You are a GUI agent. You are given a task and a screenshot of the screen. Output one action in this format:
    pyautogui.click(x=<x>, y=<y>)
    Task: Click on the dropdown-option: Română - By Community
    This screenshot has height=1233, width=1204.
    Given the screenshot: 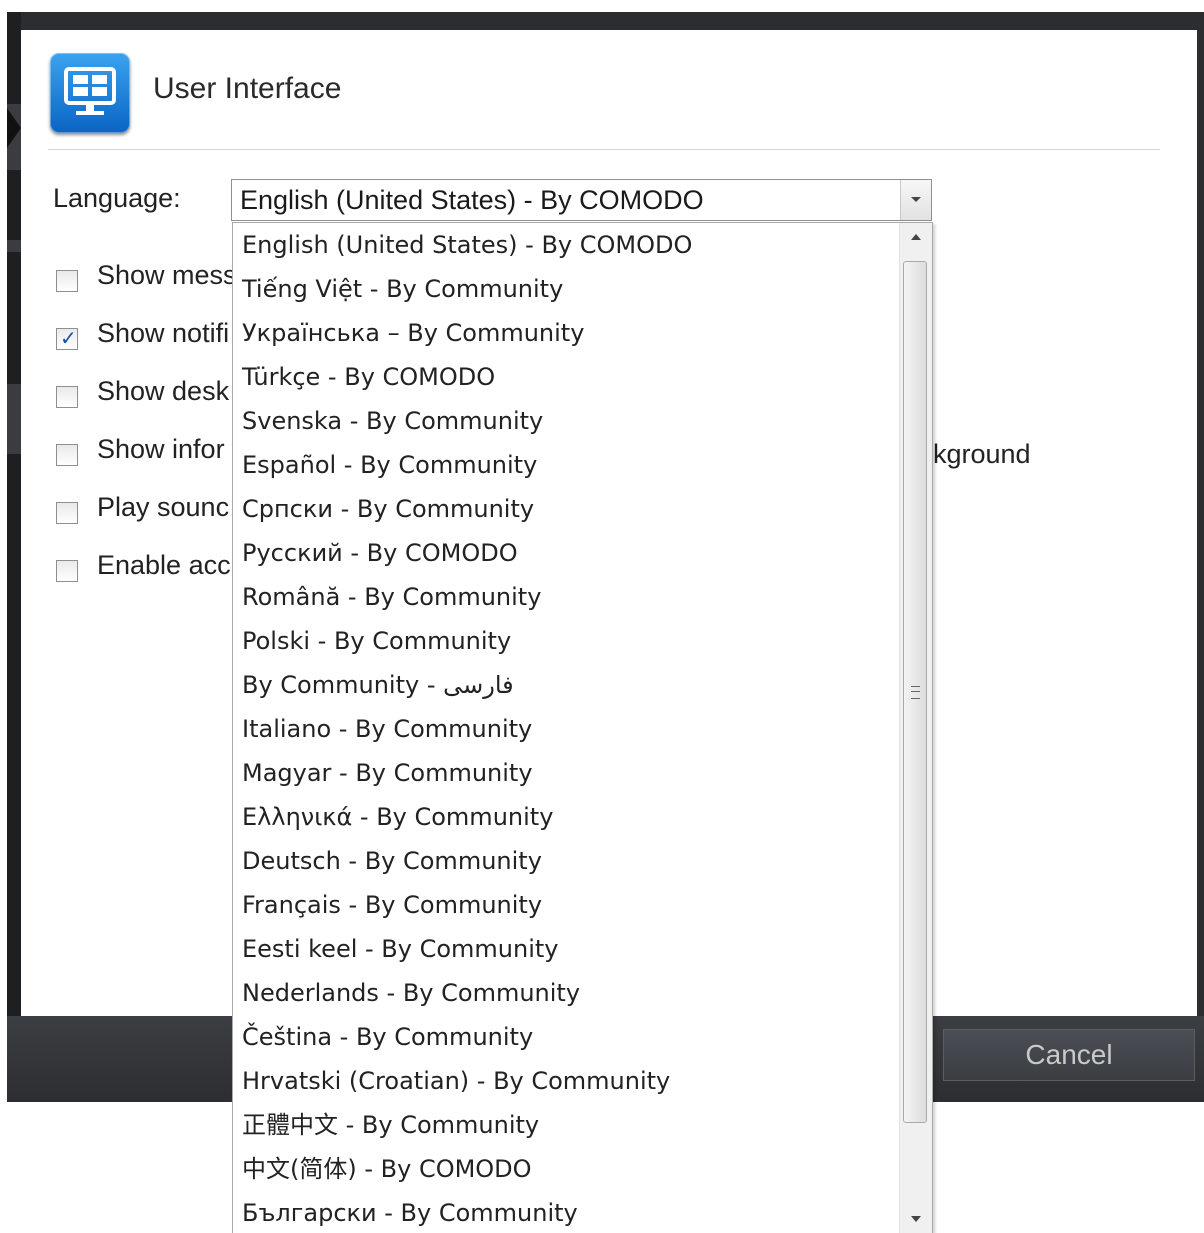 What is the action you would take?
    pyautogui.click(x=569, y=597)
    